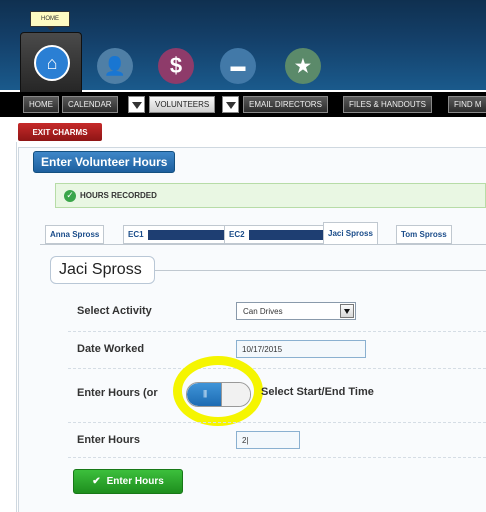 The height and width of the screenshot is (512, 486). Describe the element at coordinates (263, 311) in the screenshot. I see `activity-select-value: Can Drives` at that location.